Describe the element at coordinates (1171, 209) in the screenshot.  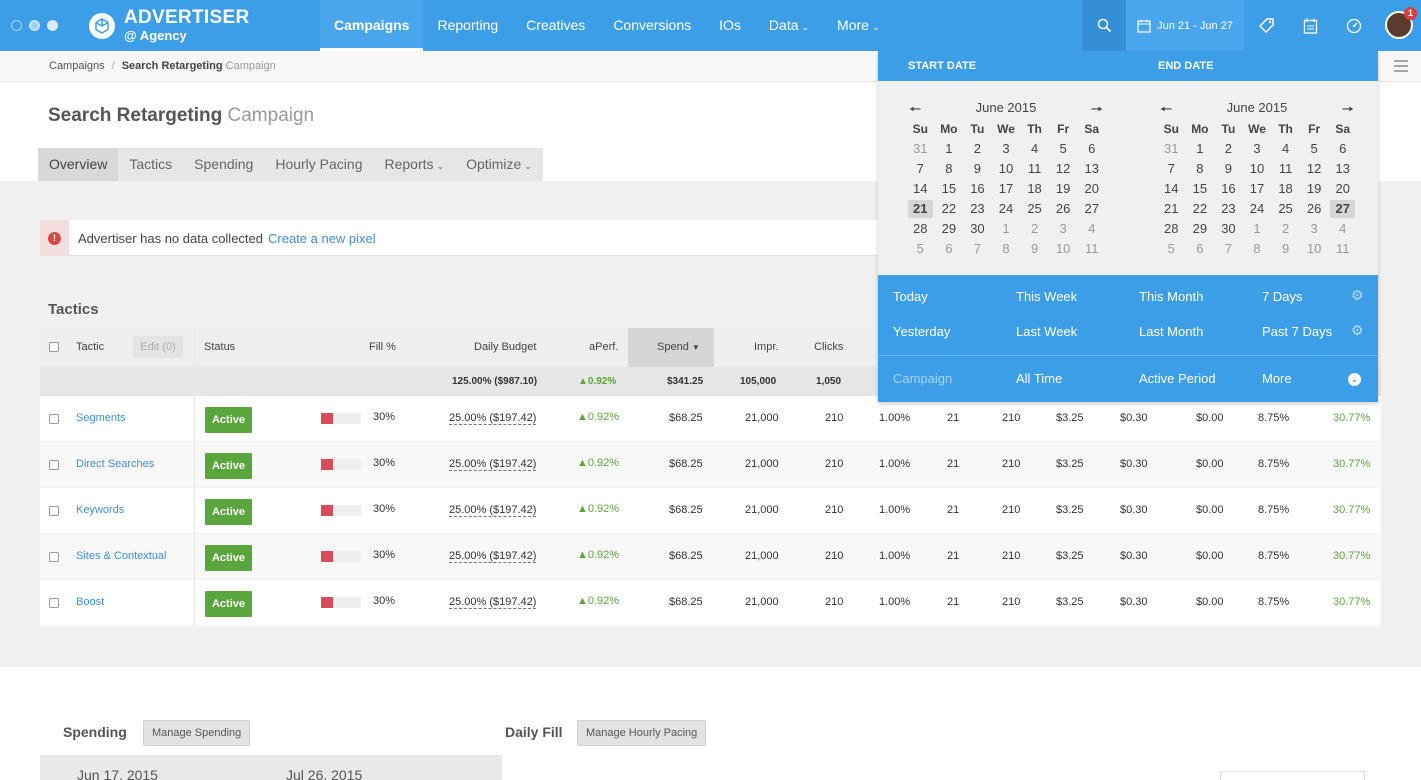
I see `calendar-day: 21` at that location.